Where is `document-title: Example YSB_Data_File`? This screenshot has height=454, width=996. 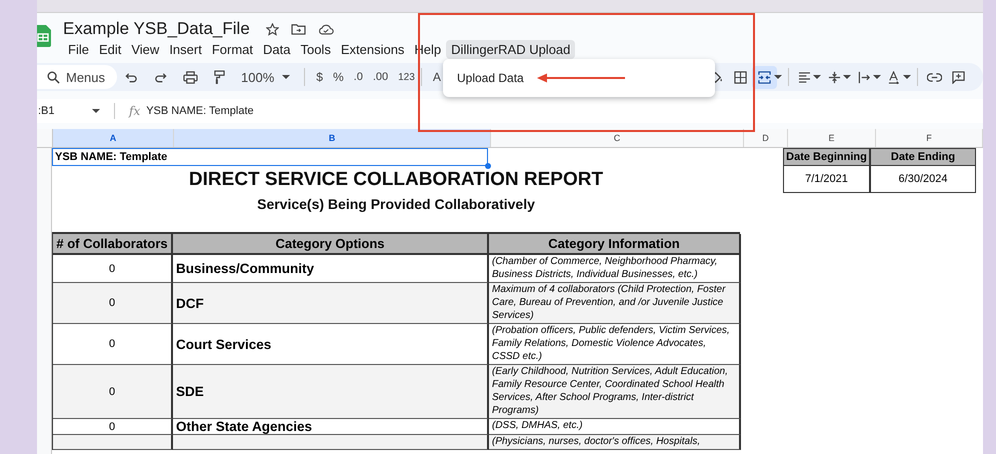 document-title: Example YSB_Data_File is located at coordinates (156, 29).